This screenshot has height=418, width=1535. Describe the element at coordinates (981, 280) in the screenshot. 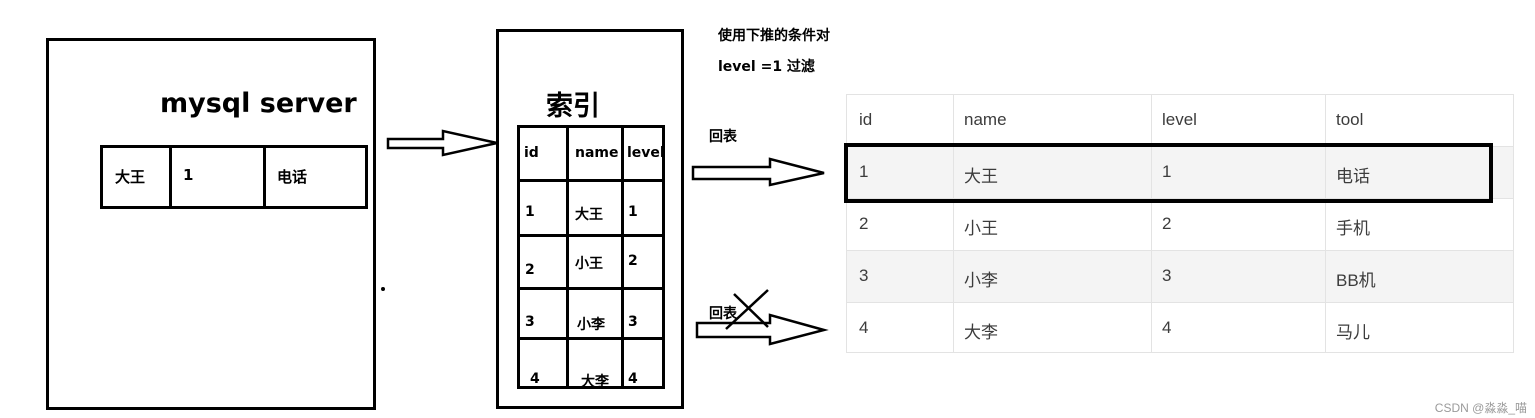

I see `table-cell: 小李` at that location.